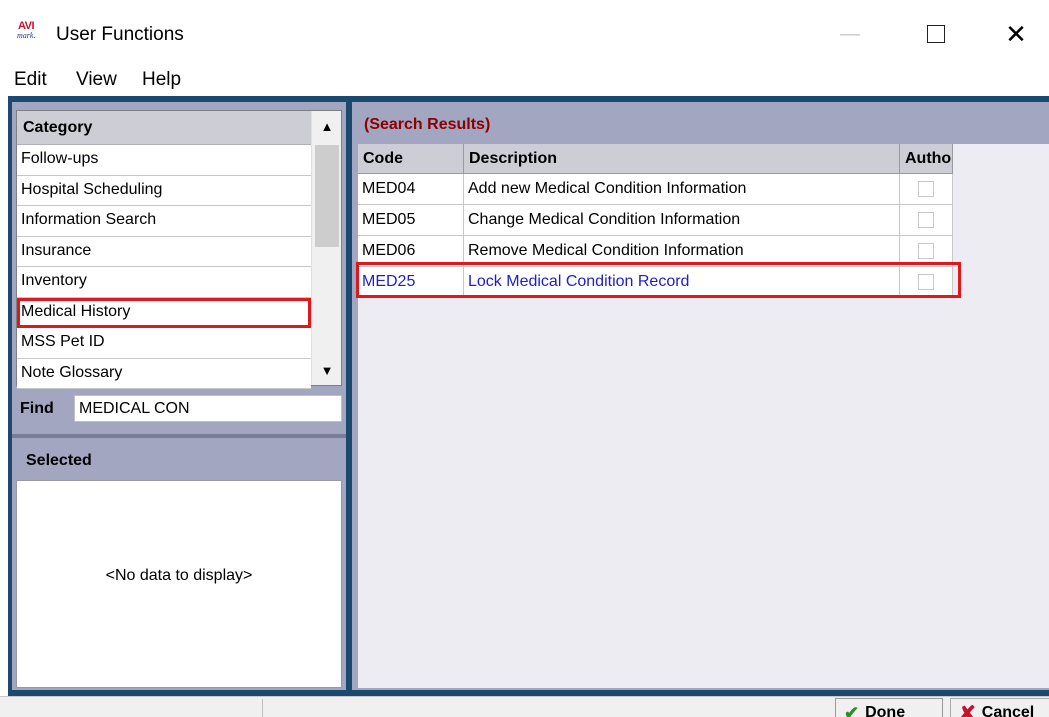 The height and width of the screenshot is (717, 1049). Describe the element at coordinates (179, 436) in the screenshot. I see `panel-divider` at that location.